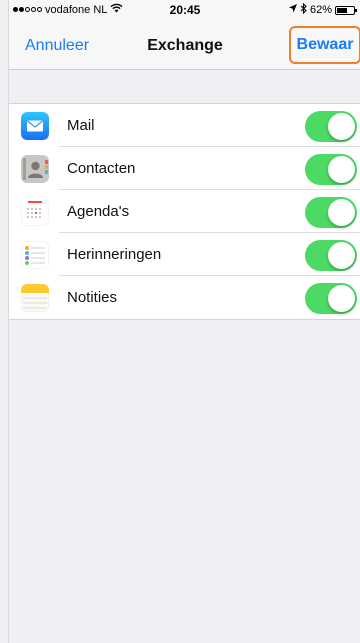  Describe the element at coordinates (81, 125) in the screenshot. I see `row-label: Mail` at that location.